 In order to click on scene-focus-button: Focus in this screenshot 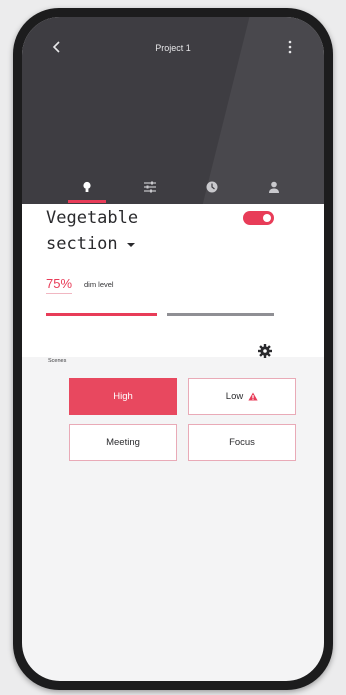, I will do `click(242, 442)`.